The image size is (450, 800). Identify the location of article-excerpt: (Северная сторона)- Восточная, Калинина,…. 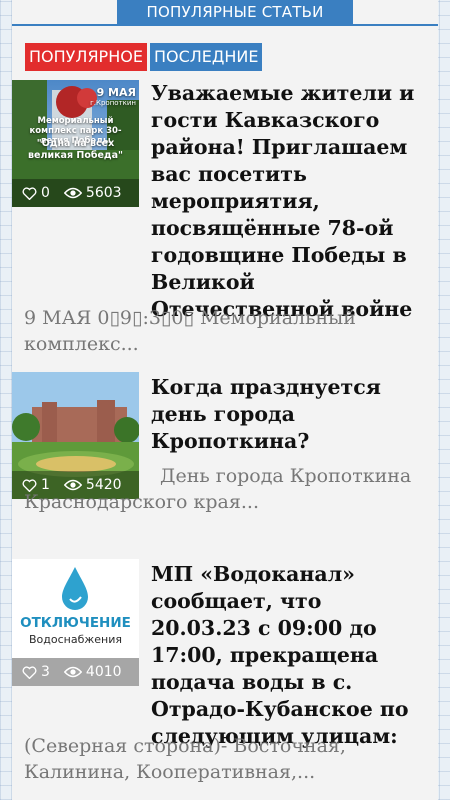
(185, 759).